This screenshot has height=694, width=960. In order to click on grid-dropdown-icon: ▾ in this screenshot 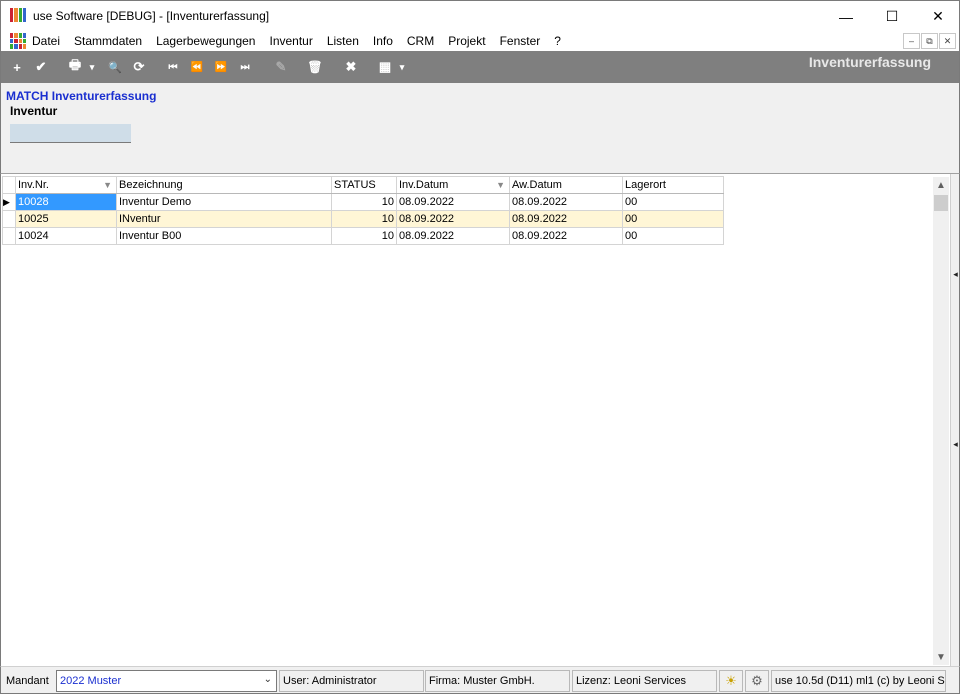, I will do `click(402, 67)`.